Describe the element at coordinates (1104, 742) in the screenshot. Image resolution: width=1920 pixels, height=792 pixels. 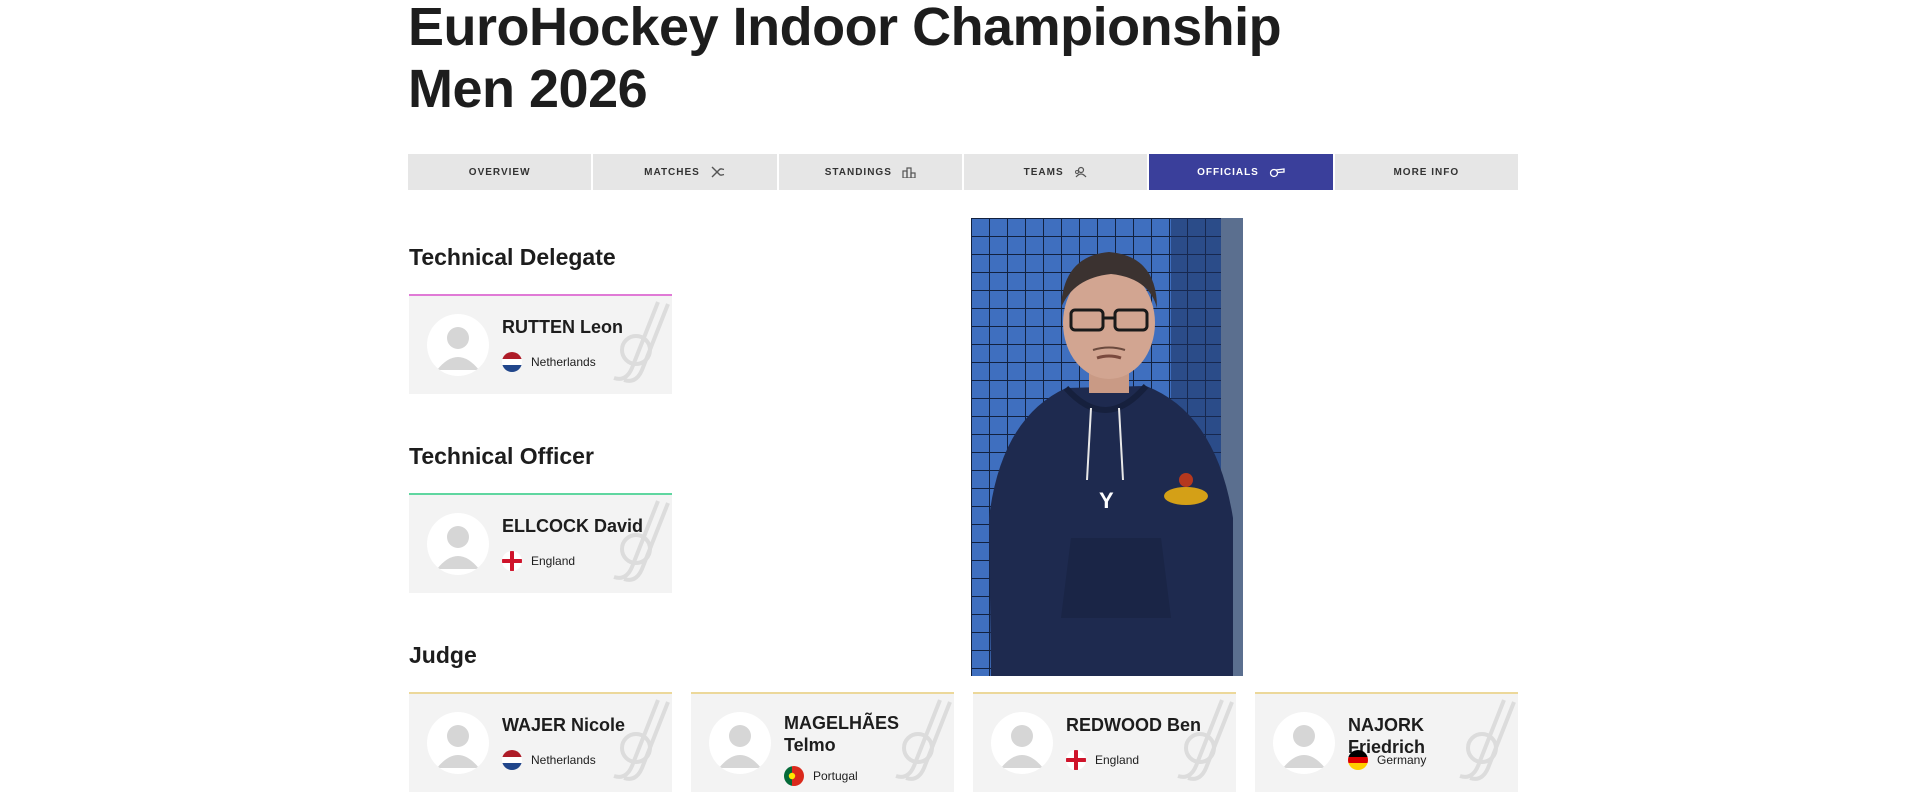
I see `official-card: REDWOOD Ben England` at that location.